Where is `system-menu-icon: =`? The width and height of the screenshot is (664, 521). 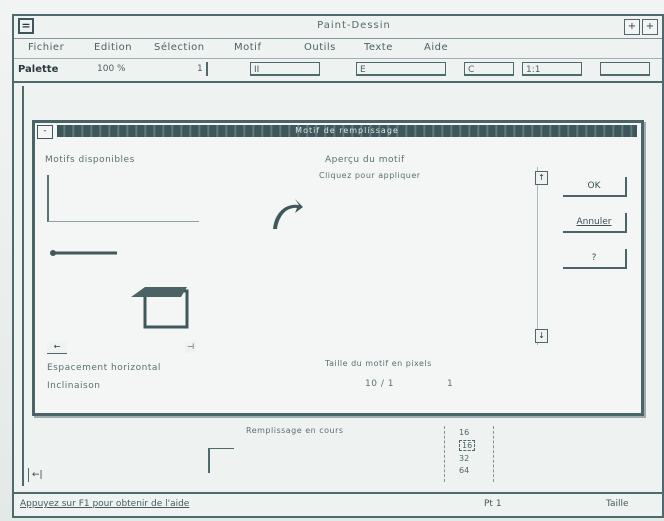
system-menu-icon: = is located at coordinates (26, 26).